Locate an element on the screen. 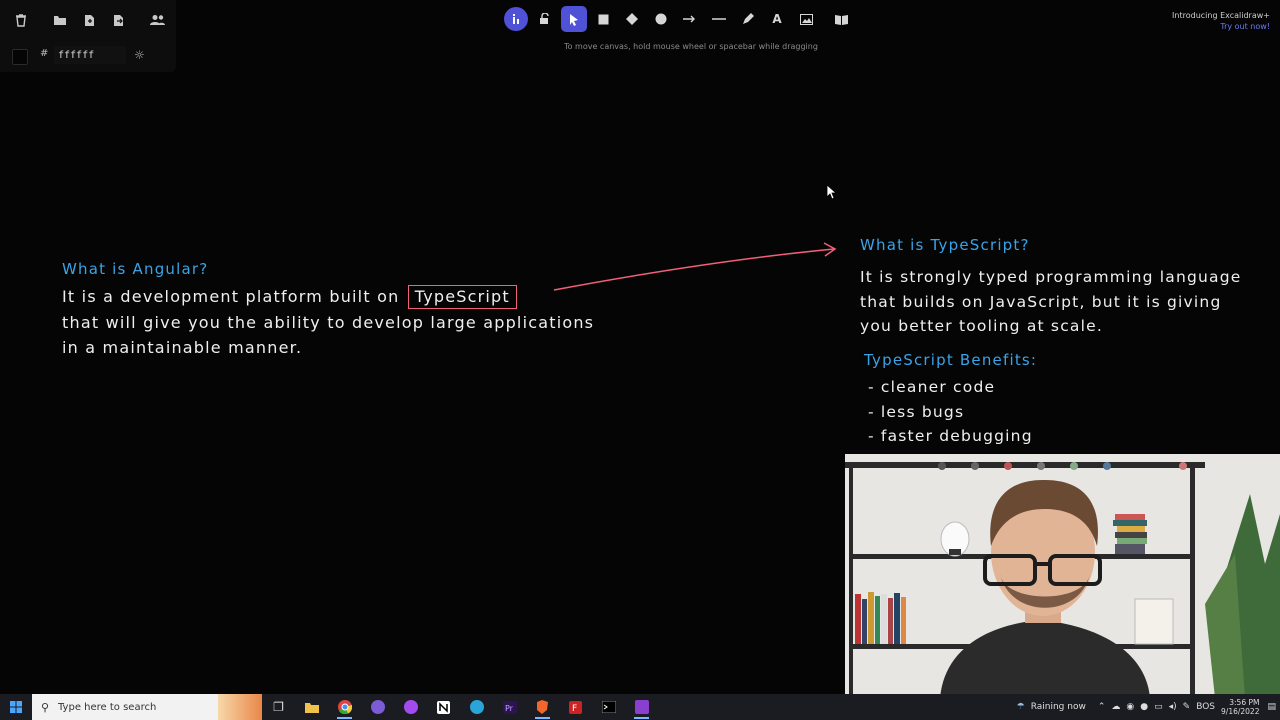 The height and width of the screenshot is (720, 1280). background-color-swatch is located at coordinates (20, 57).